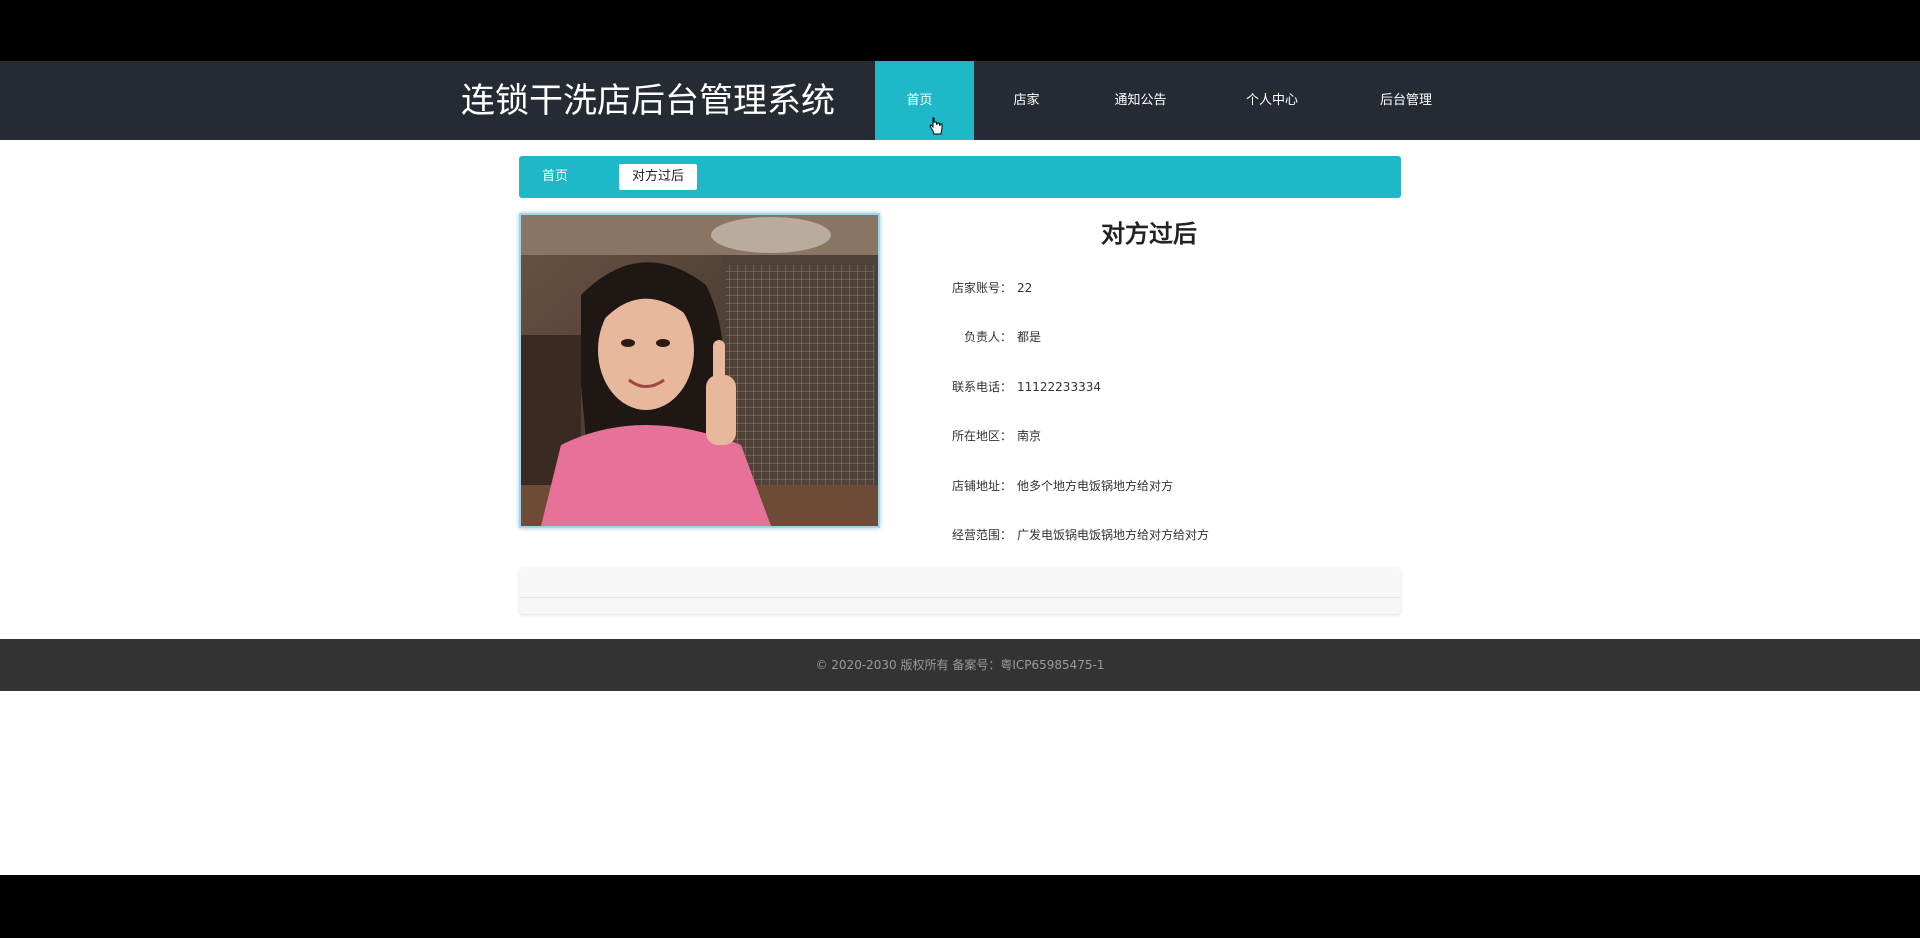 Image resolution: width=1920 pixels, height=938 pixels. What do you see at coordinates (960, 591) in the screenshot?
I see `detail-panel` at bounding box center [960, 591].